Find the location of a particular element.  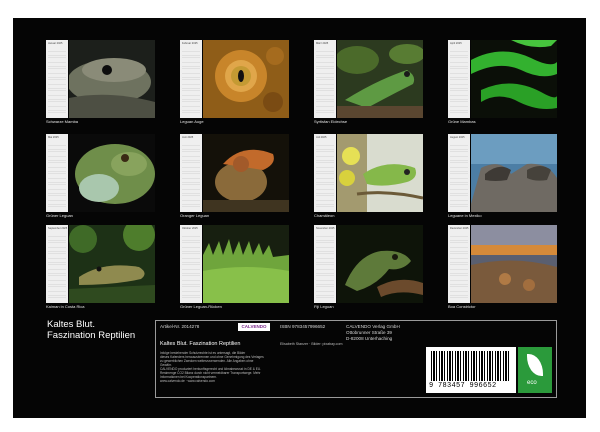

ean-barcode: 9 783457 996652 is located at coordinates (471, 370).